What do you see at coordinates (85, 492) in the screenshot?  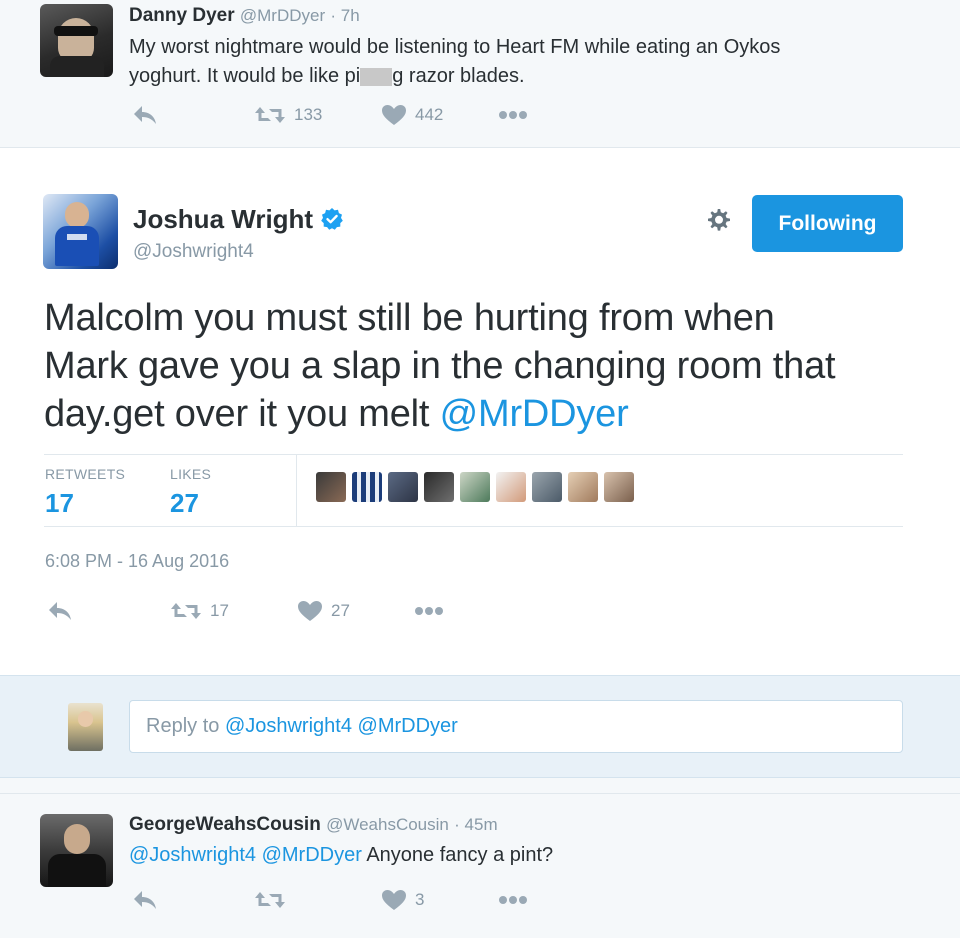 I see `retweets-stat: RETWEETS 17` at bounding box center [85, 492].